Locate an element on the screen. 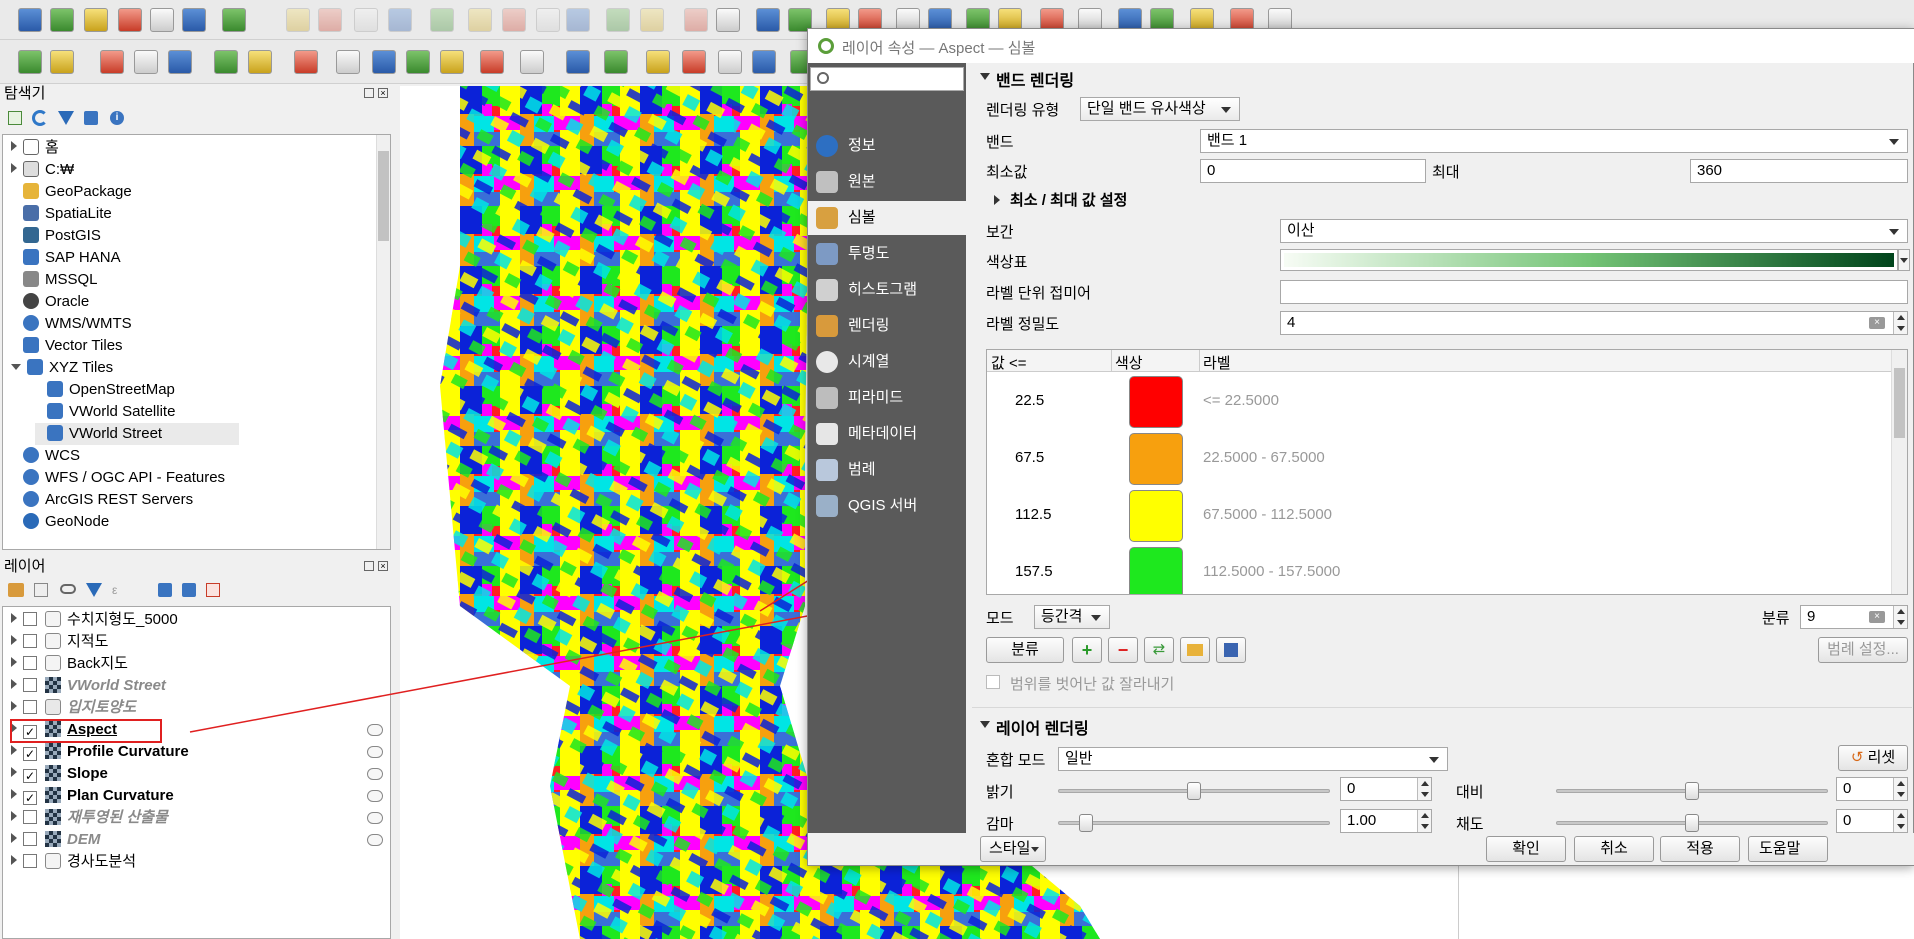 The height and width of the screenshot is (939, 1914). browser-item: MSSQL is located at coordinates (54, 280).